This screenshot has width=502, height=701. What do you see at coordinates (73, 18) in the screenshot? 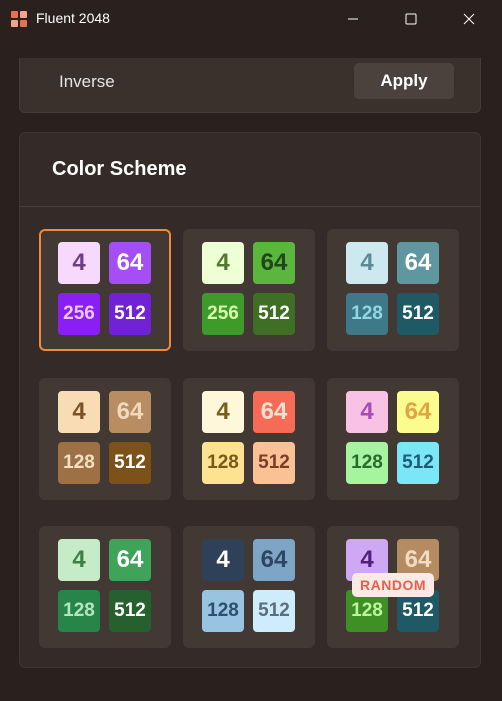
I see `window-title: Fluent 2048` at bounding box center [73, 18].